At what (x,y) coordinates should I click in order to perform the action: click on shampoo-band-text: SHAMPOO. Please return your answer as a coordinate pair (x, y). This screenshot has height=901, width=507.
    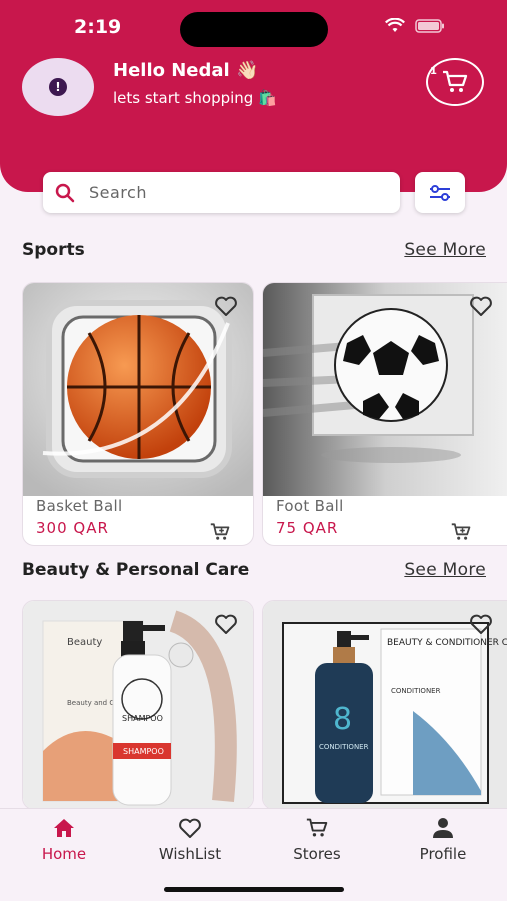
    Looking at the image, I should click on (143, 751).